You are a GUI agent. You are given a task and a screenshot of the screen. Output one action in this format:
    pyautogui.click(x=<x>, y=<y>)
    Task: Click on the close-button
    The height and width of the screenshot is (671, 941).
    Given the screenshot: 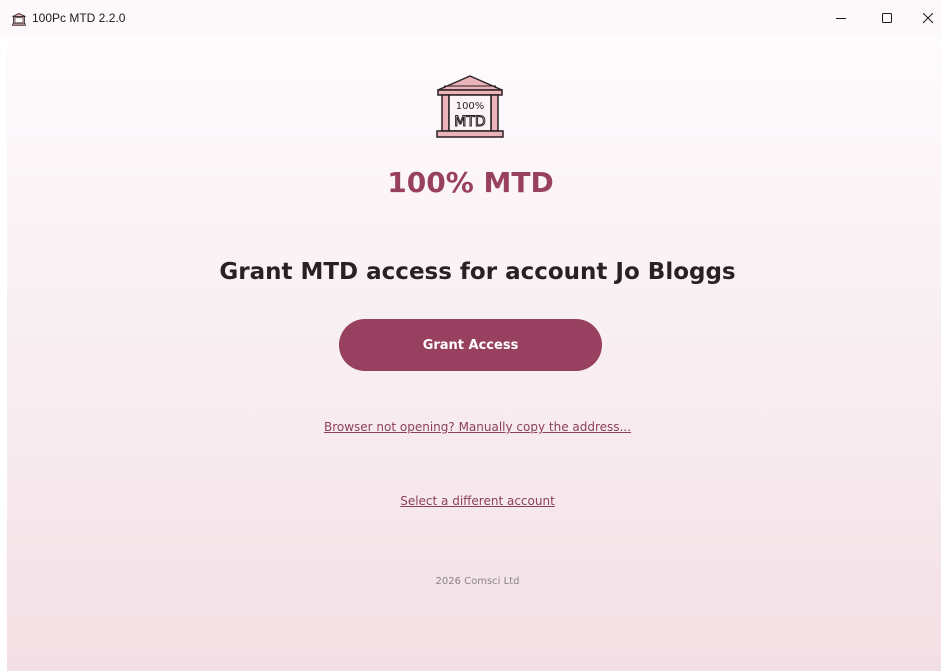 What is the action you would take?
    pyautogui.click(x=923, y=18)
    